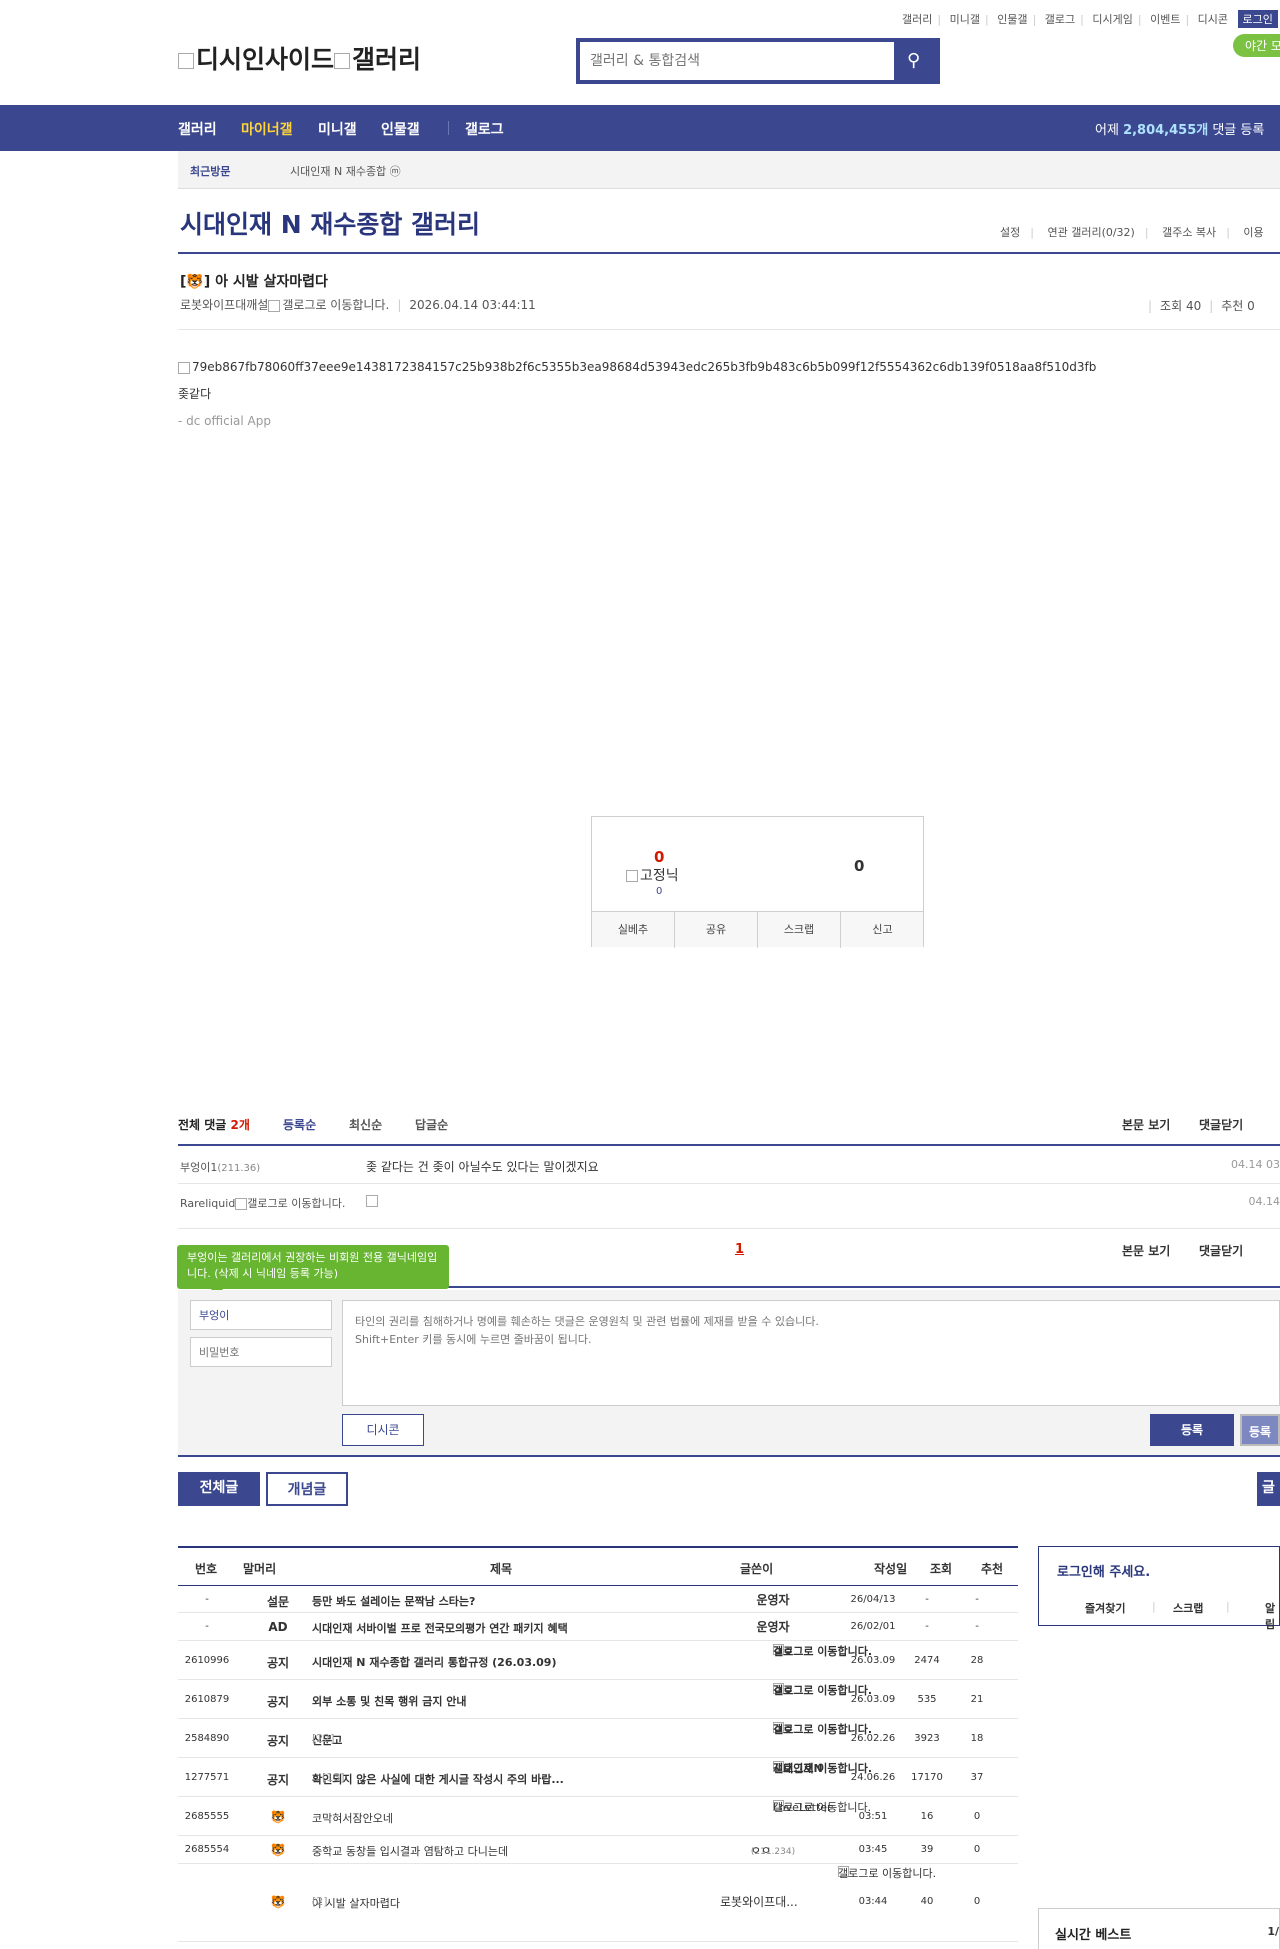 The height and width of the screenshot is (1949, 1280). What do you see at coordinates (873, 1699) in the screenshot?
I see `row-date: 26.03.09` at bounding box center [873, 1699].